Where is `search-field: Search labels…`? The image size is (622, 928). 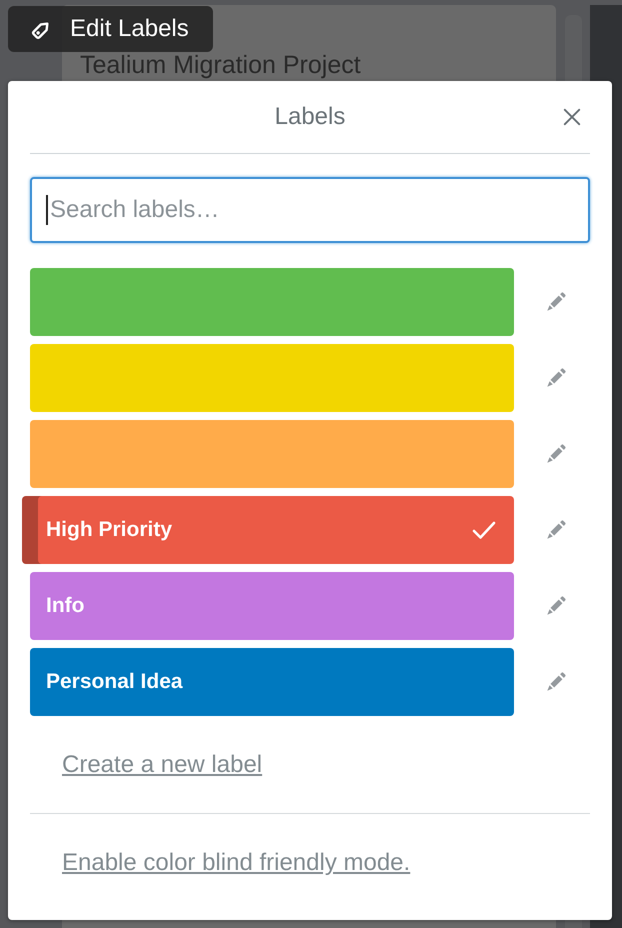 search-field: Search labels… is located at coordinates (310, 210).